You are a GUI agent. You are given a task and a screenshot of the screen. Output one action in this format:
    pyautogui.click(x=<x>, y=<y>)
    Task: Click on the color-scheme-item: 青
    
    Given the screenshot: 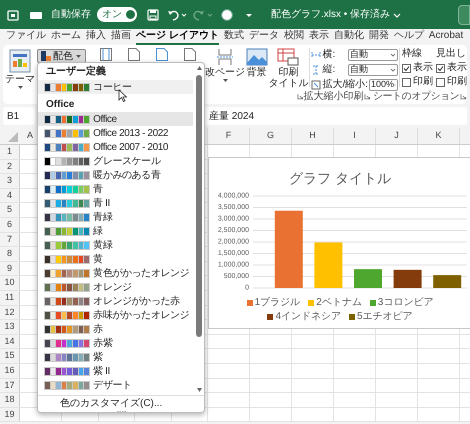 What is the action you would take?
    pyautogui.click(x=74, y=189)
    